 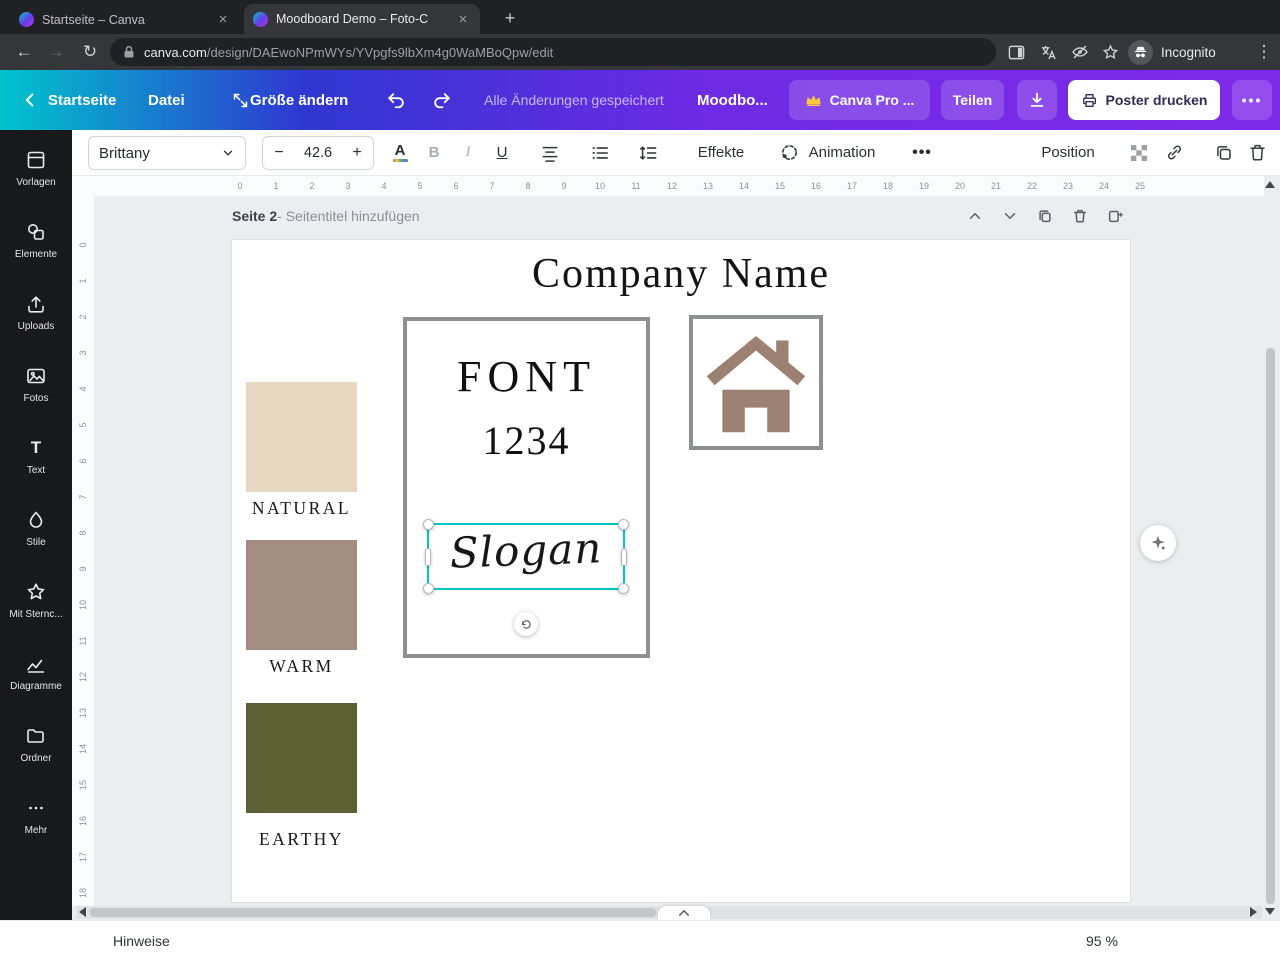 What do you see at coordinates (623, 524) in the screenshot?
I see `selection-handle-top-right` at bounding box center [623, 524].